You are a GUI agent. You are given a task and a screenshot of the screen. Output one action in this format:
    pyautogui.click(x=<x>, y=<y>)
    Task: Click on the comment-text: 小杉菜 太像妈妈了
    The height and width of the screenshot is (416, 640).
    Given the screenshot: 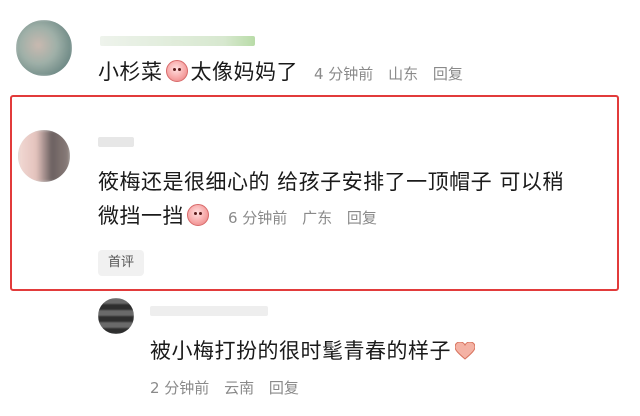 What is the action you would take?
    pyautogui.click(x=198, y=72)
    